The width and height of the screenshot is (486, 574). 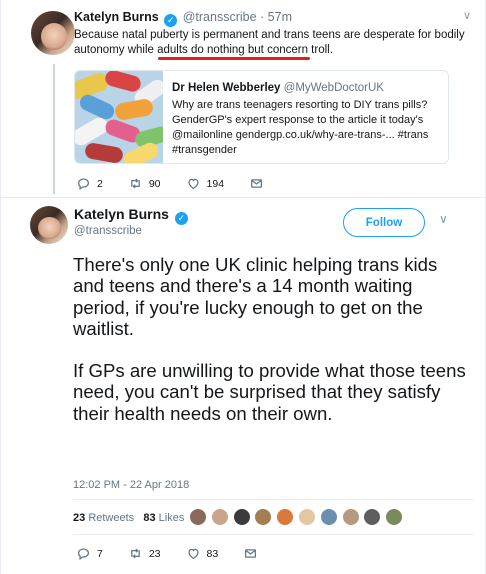 I want to click on red-underline-annotation, so click(x=234, y=58).